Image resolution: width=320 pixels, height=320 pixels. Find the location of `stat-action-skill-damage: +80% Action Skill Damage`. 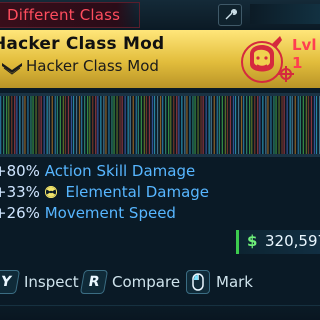

stat-action-skill-damage: +80% Action Skill Damage is located at coordinates (97, 171).